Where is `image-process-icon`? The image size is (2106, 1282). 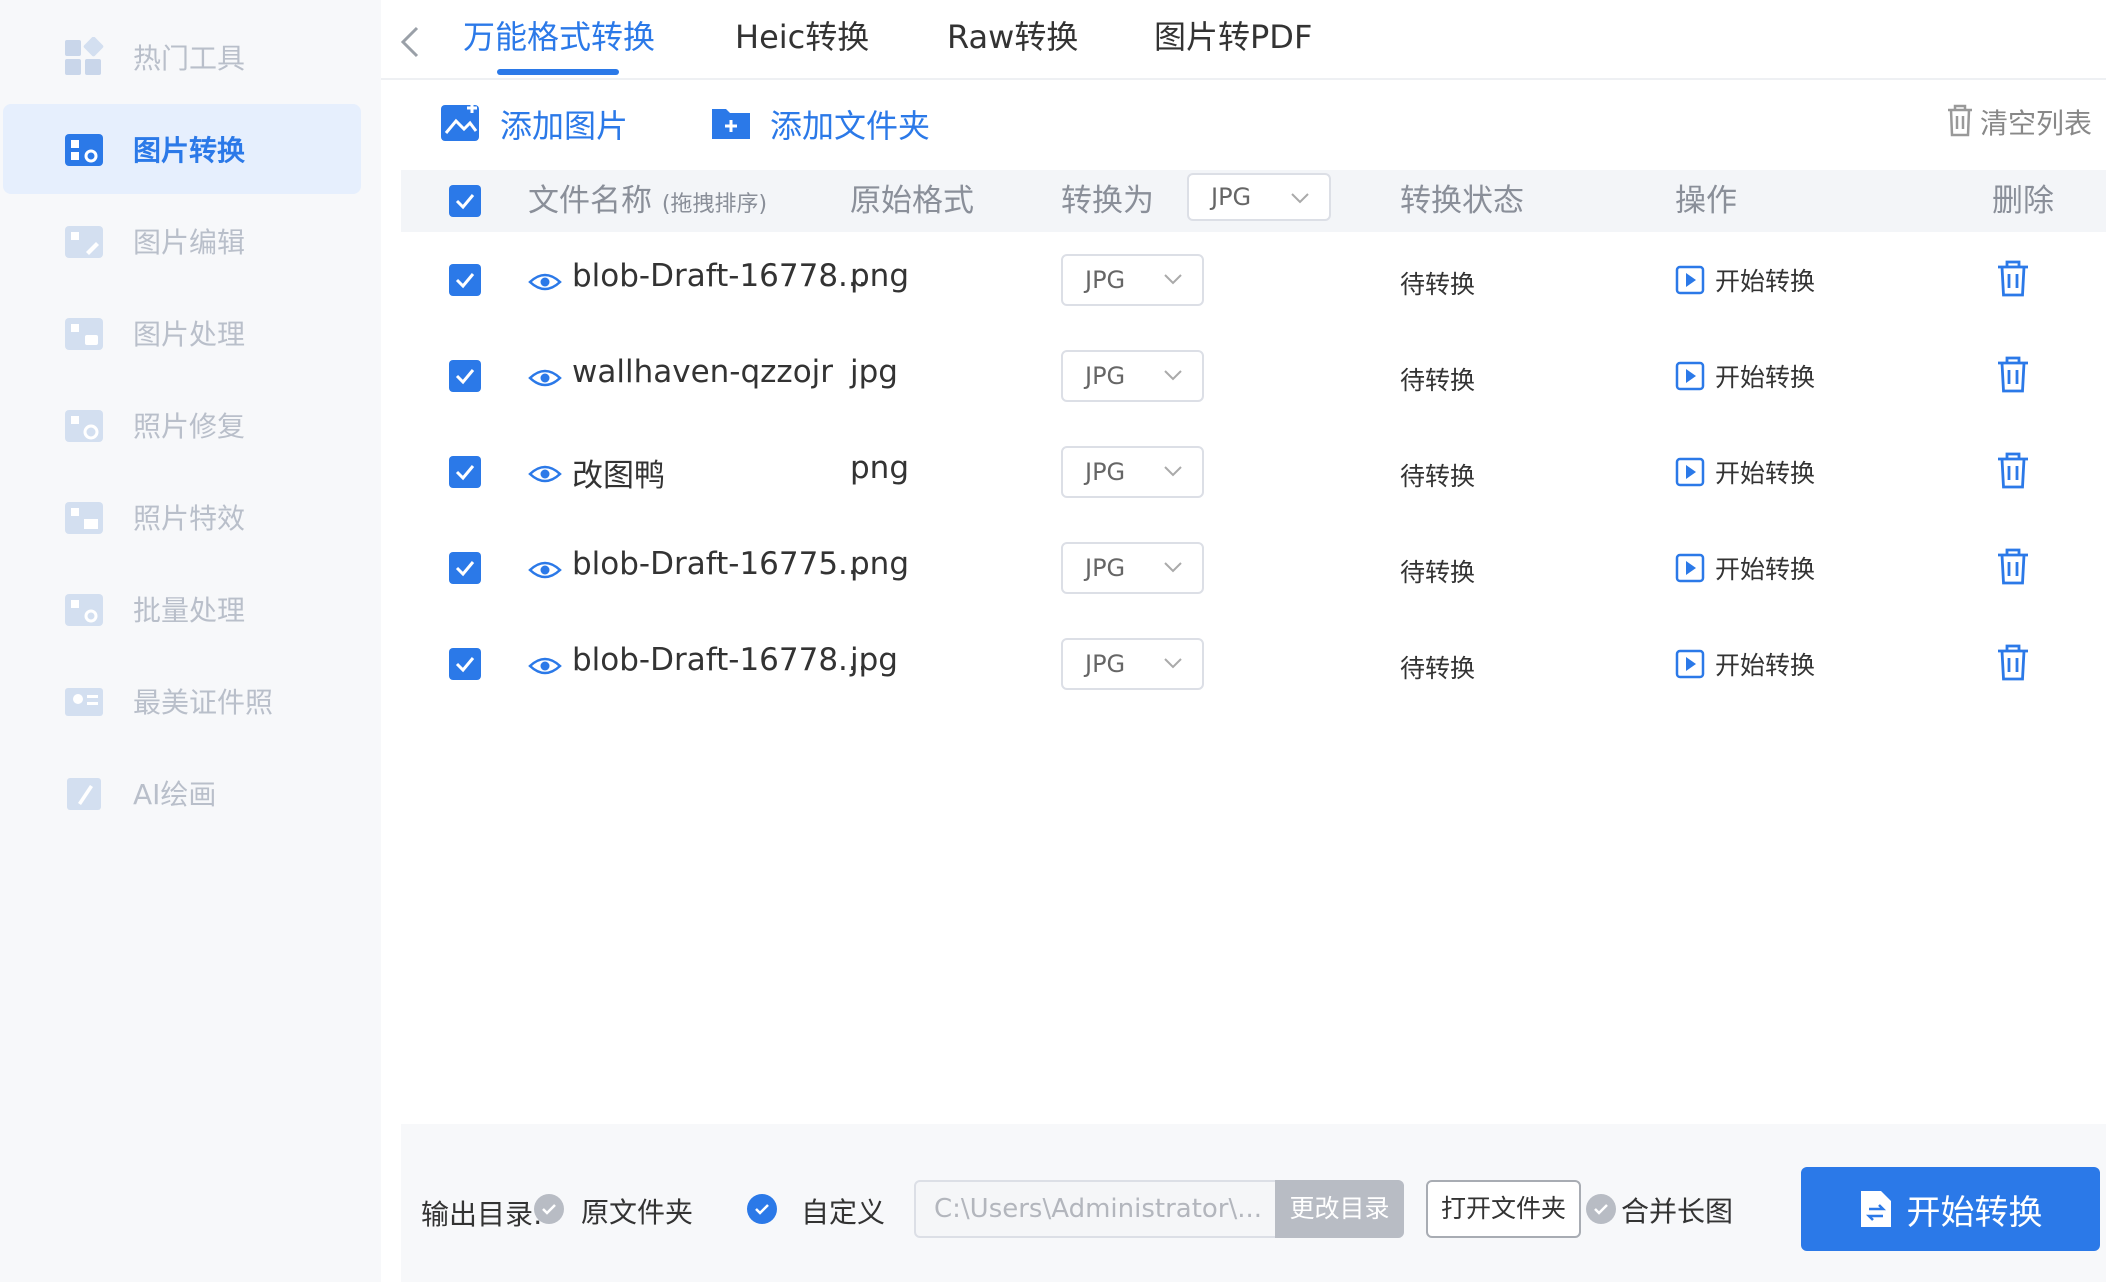 image-process-icon is located at coordinates (84, 333).